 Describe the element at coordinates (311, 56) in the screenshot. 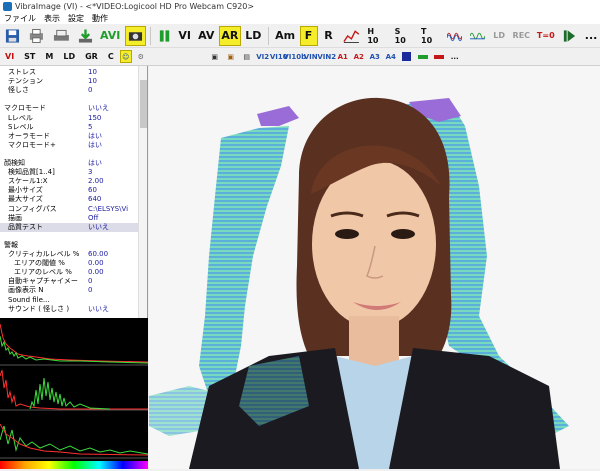

I see `vin-button: VIN` at that location.